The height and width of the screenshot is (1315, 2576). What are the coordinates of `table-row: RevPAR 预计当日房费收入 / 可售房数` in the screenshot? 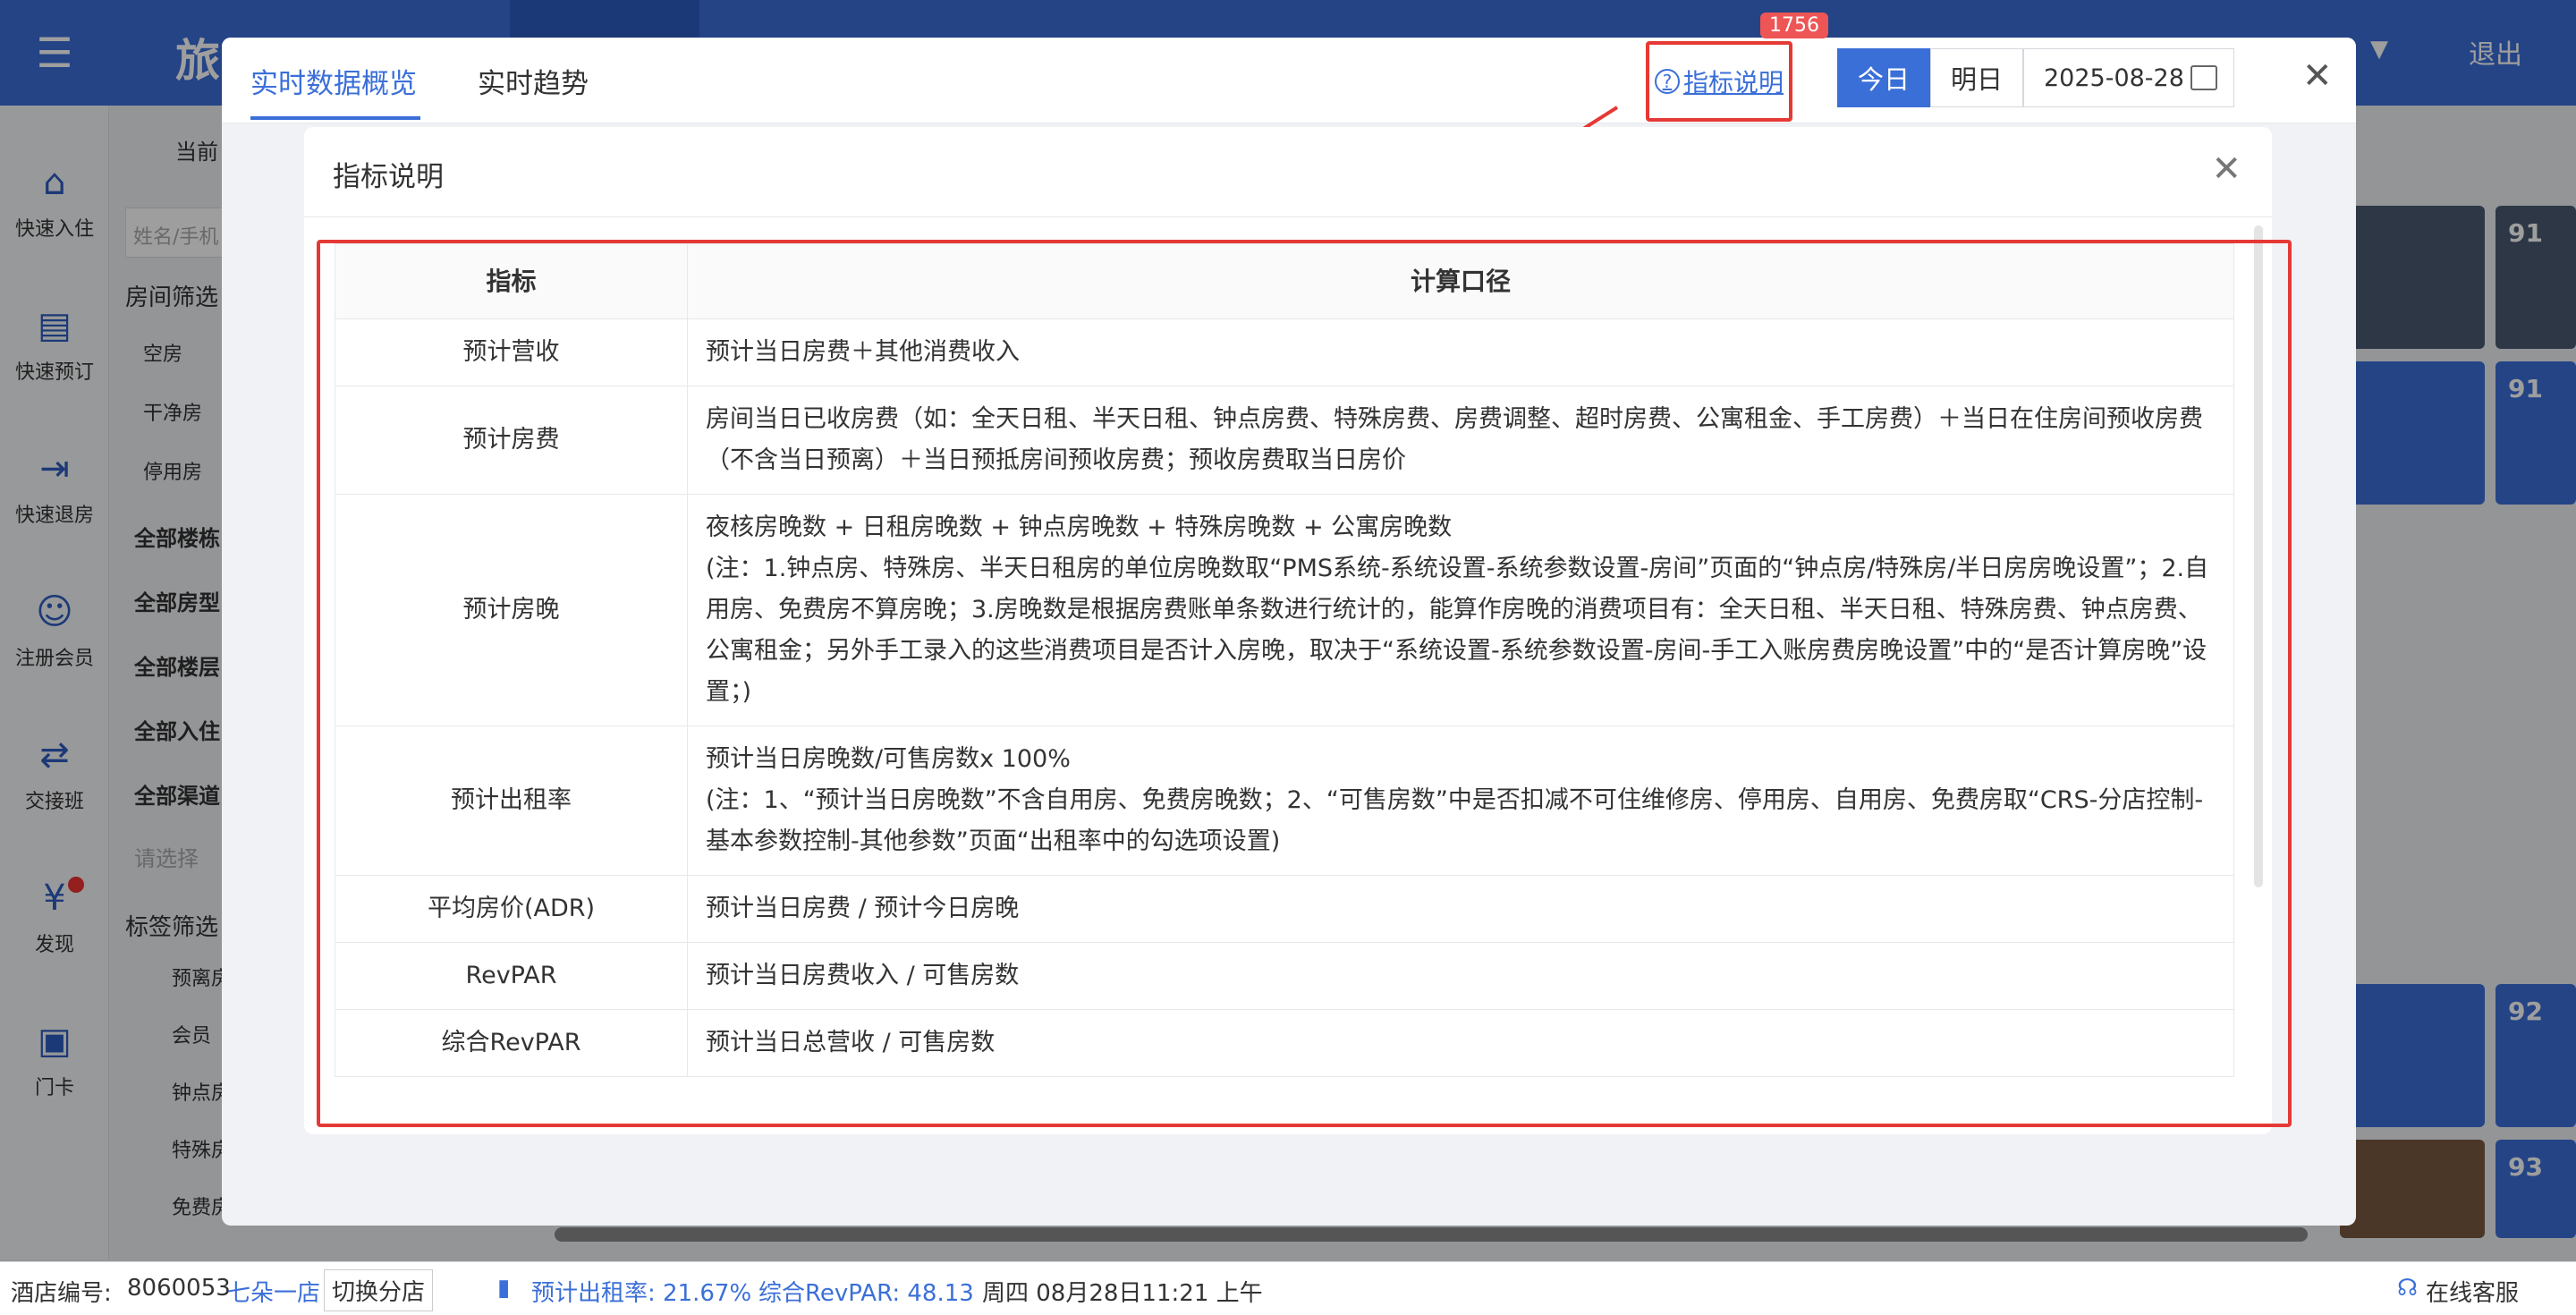 It's located at (1284, 976).